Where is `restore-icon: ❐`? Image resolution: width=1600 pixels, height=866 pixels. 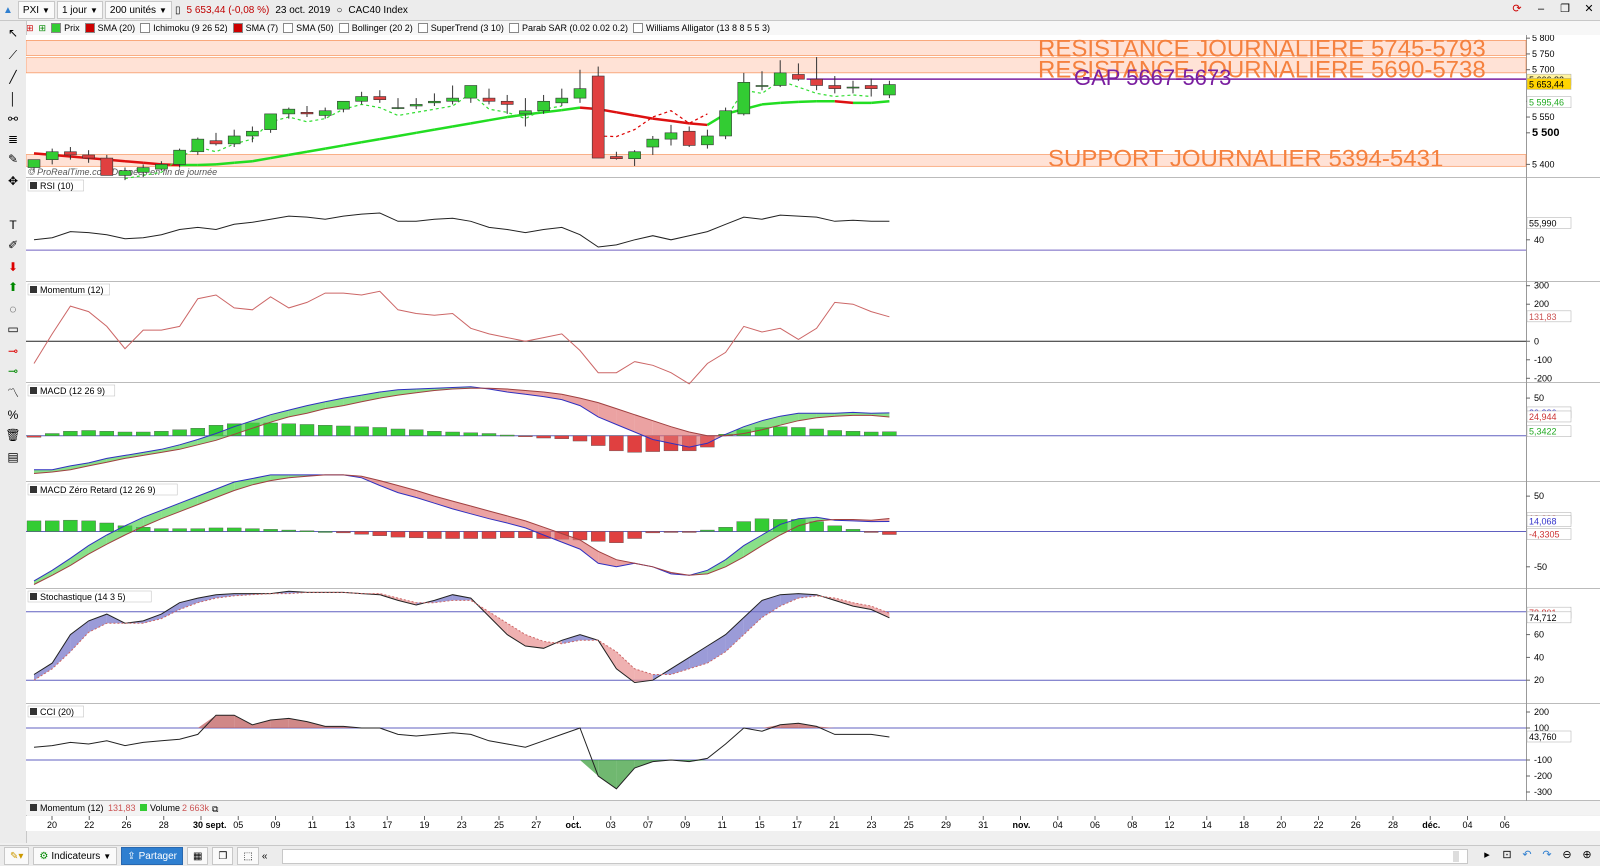
restore-icon: ❐ is located at coordinates (1565, 9).